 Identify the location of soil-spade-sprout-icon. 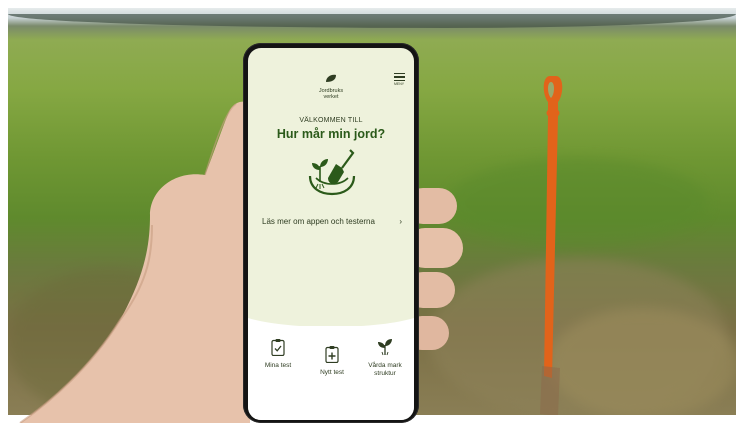
(332, 172).